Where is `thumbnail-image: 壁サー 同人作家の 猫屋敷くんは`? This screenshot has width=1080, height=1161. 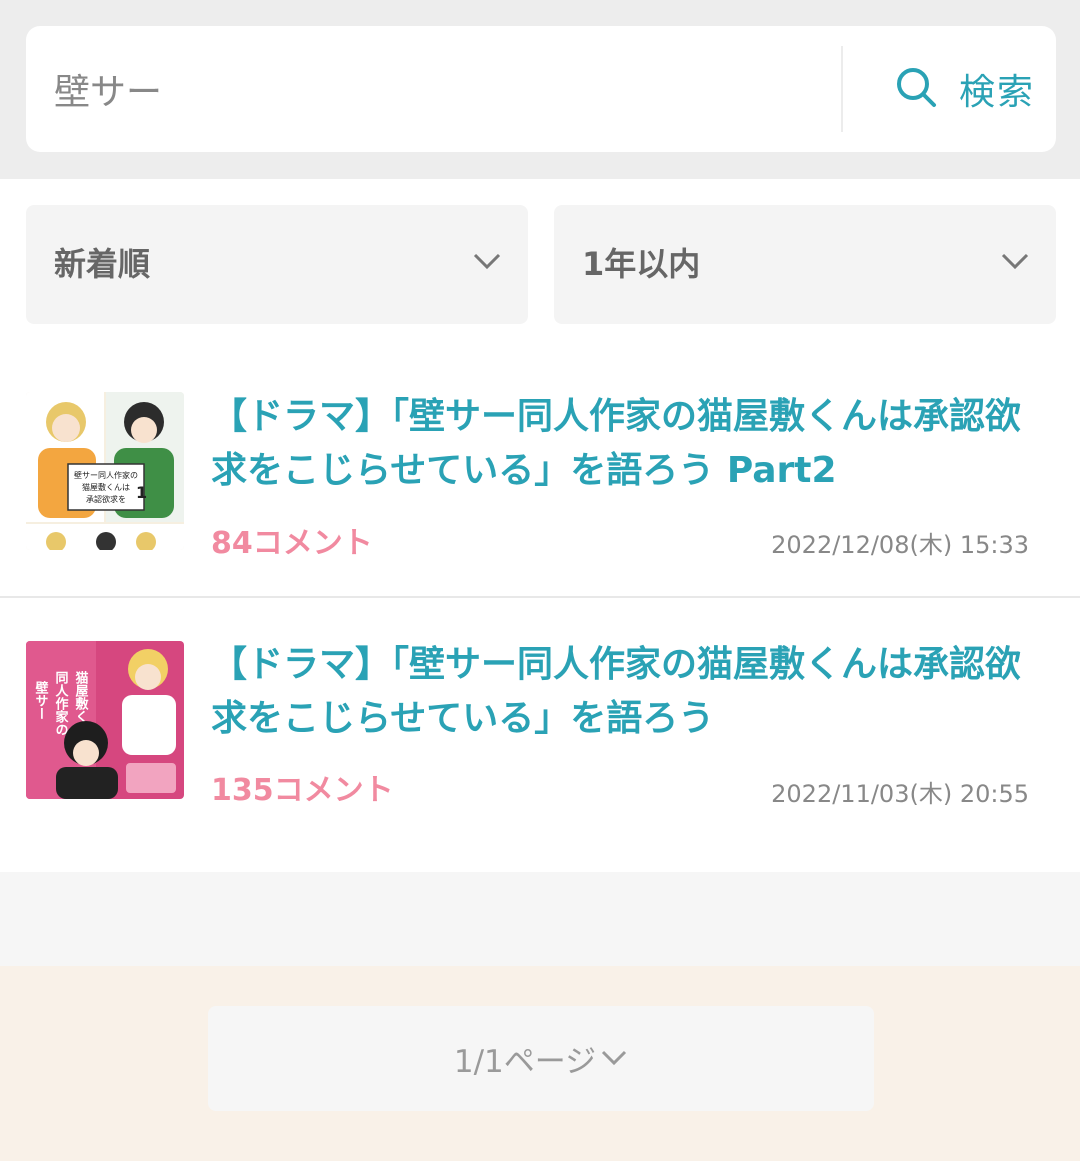
thumbnail-image: 壁サー 同人作家の 猫屋敷くんは is located at coordinates (105, 720).